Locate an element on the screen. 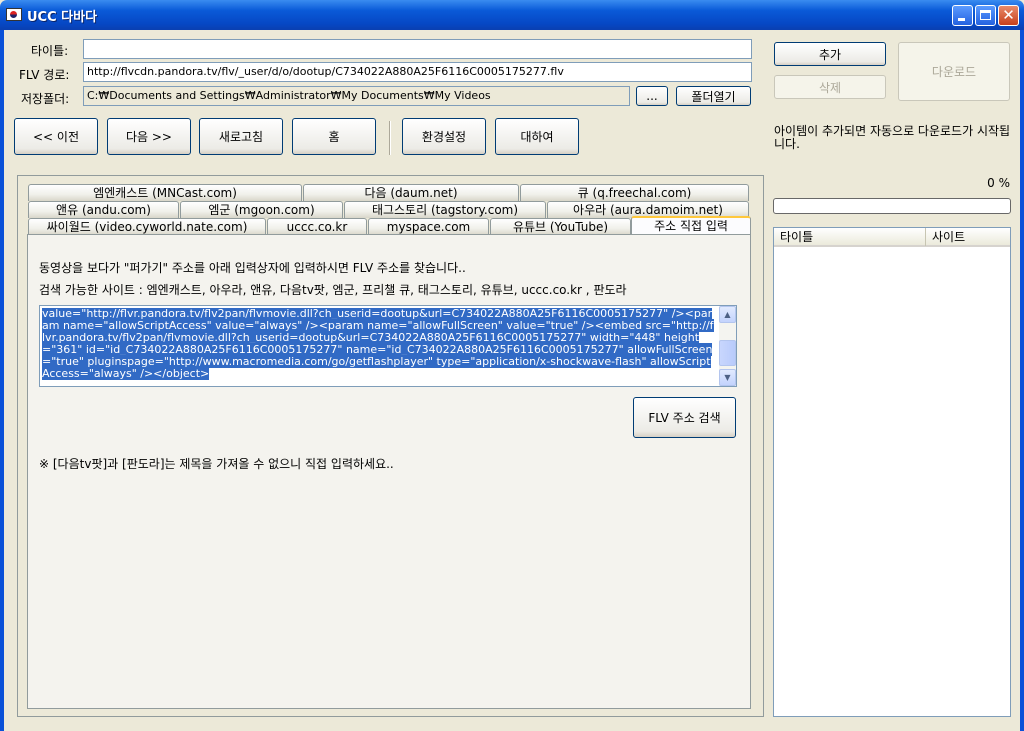 This screenshot has height=731, width=1024. column-header-title: 타이틀 is located at coordinates (850, 237).